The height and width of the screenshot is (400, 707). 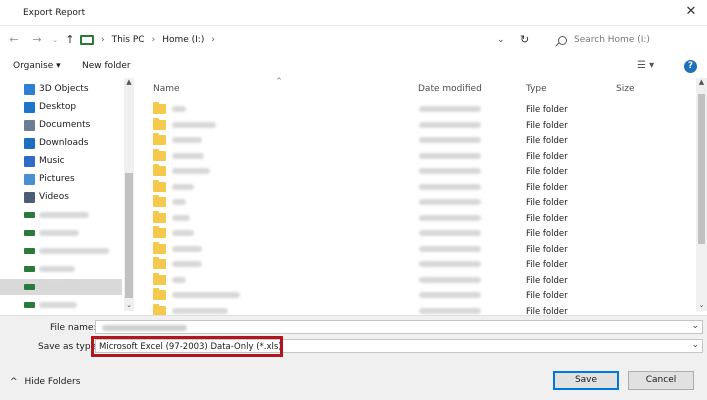 What do you see at coordinates (29, 125) in the screenshot?
I see `documents-icon` at bounding box center [29, 125].